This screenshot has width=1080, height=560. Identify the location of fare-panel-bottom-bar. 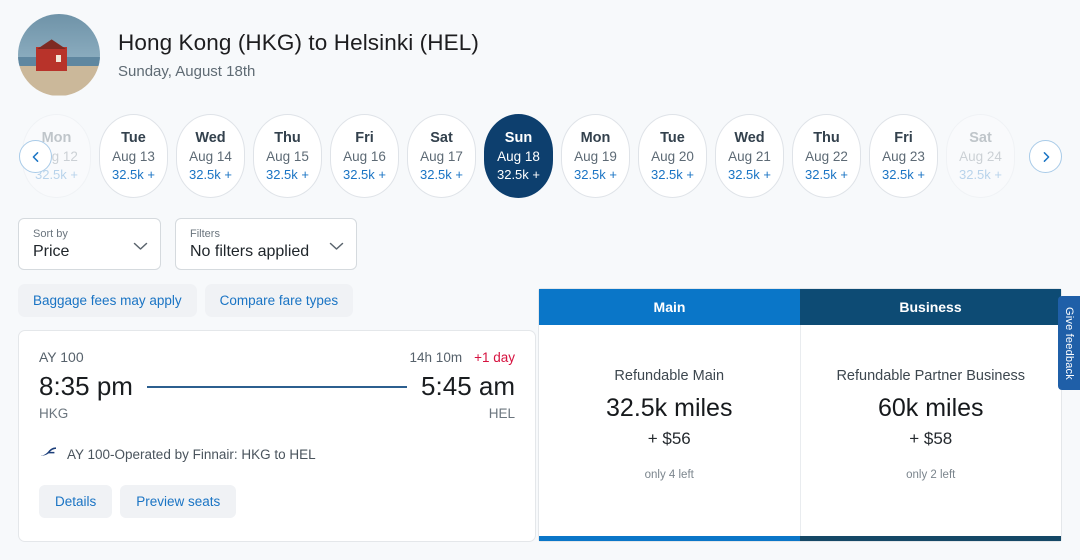
(800, 538).